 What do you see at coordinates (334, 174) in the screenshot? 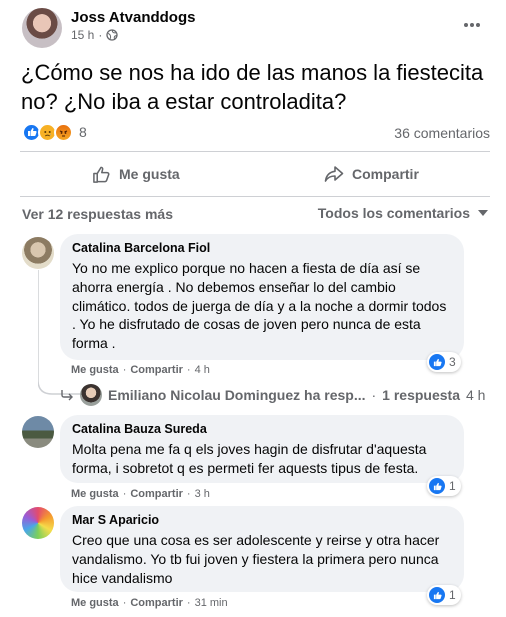
I see `share-icon` at bounding box center [334, 174].